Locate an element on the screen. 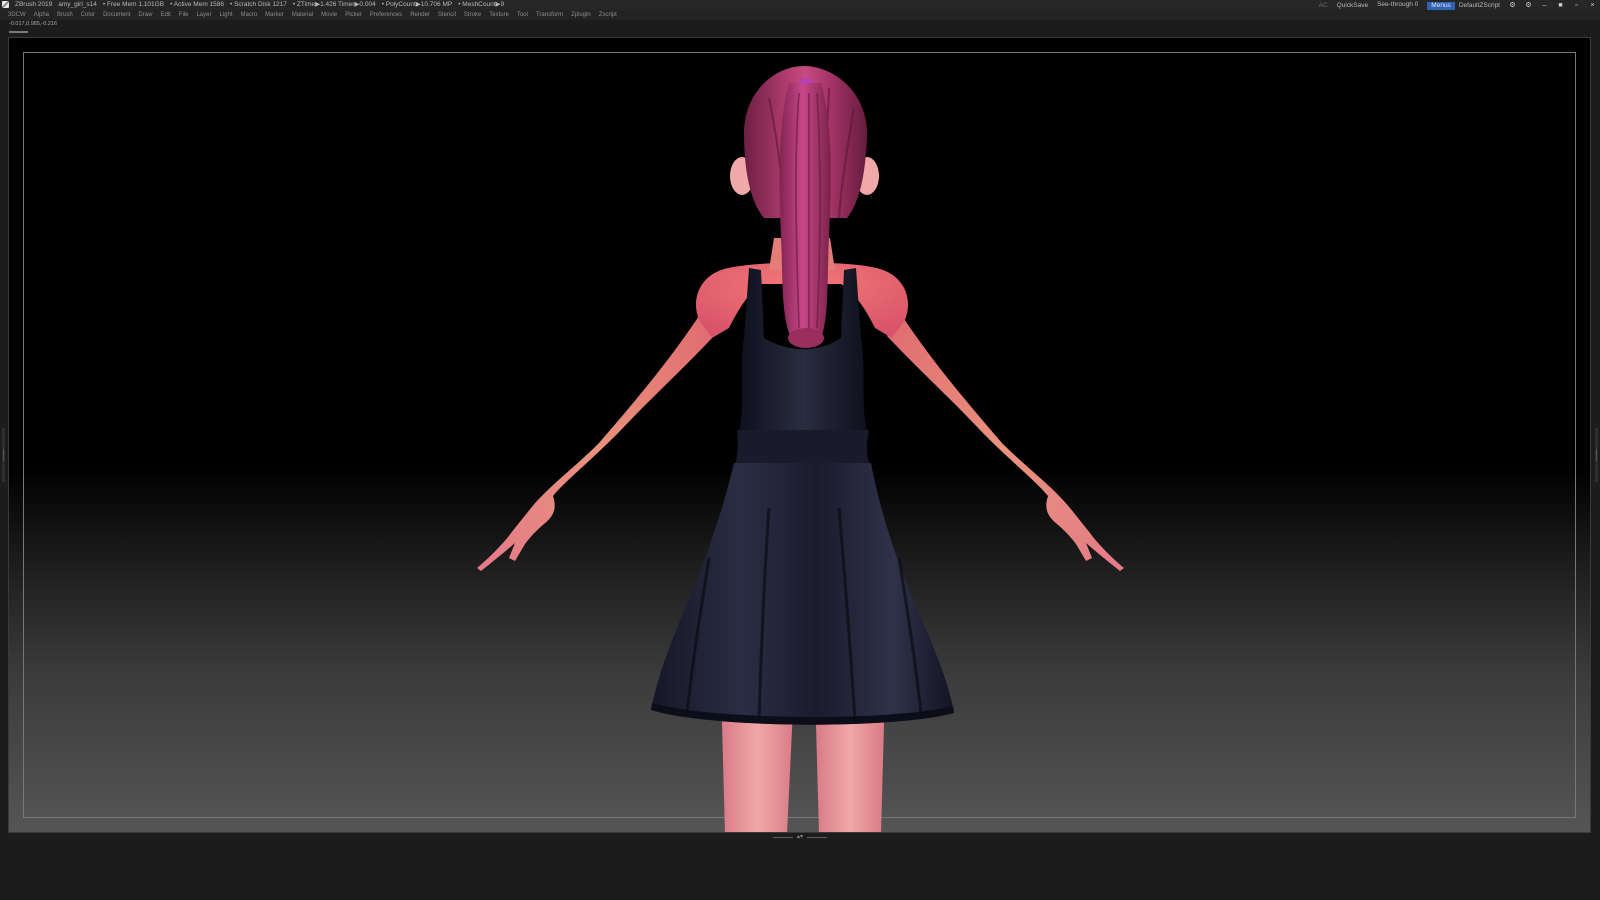  menu-light: Light is located at coordinates (225, 15).